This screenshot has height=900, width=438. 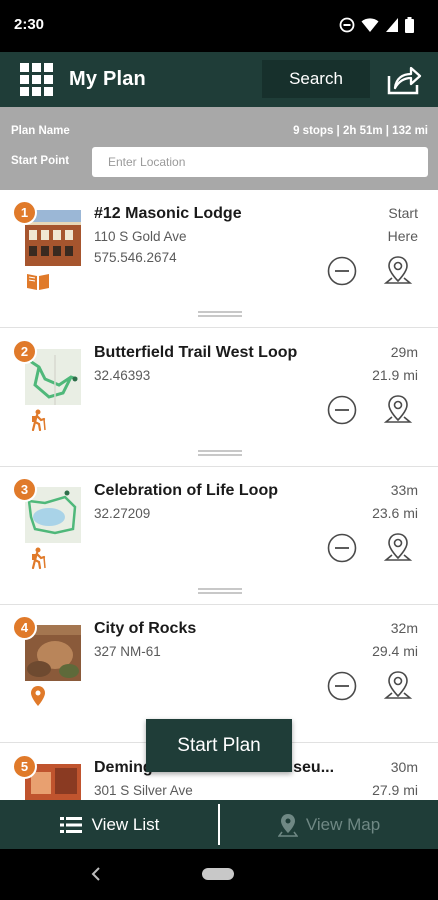 I want to click on stop-number-badge: 4, so click(x=24, y=627).